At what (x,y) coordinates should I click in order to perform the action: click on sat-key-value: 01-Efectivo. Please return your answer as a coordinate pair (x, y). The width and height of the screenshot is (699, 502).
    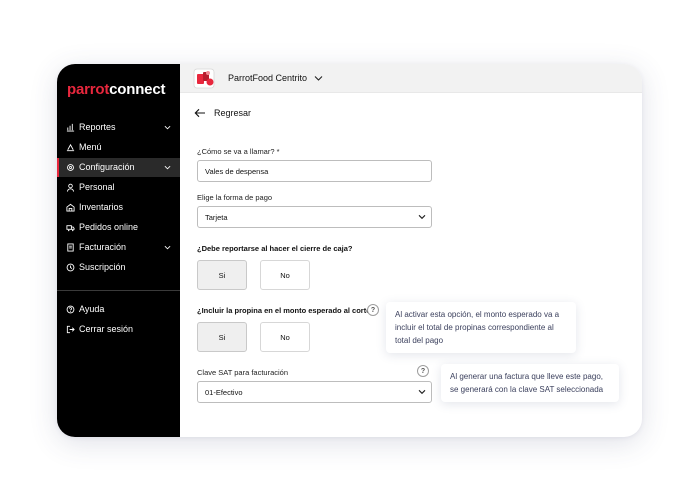
    Looking at the image, I should click on (224, 392).